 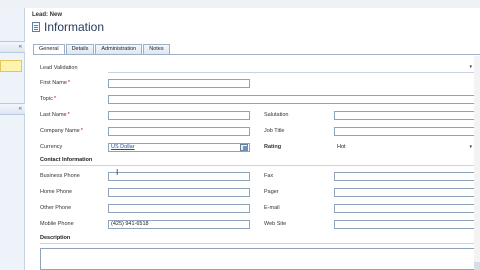 What do you see at coordinates (179, 147) in the screenshot?
I see `currency-lookup: US Dollar` at bounding box center [179, 147].